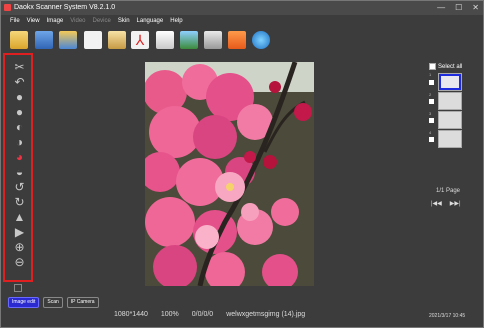 The height and width of the screenshot is (330, 486). Describe the element at coordinates (189, 40) in the screenshot. I see `picture-icon` at that location.